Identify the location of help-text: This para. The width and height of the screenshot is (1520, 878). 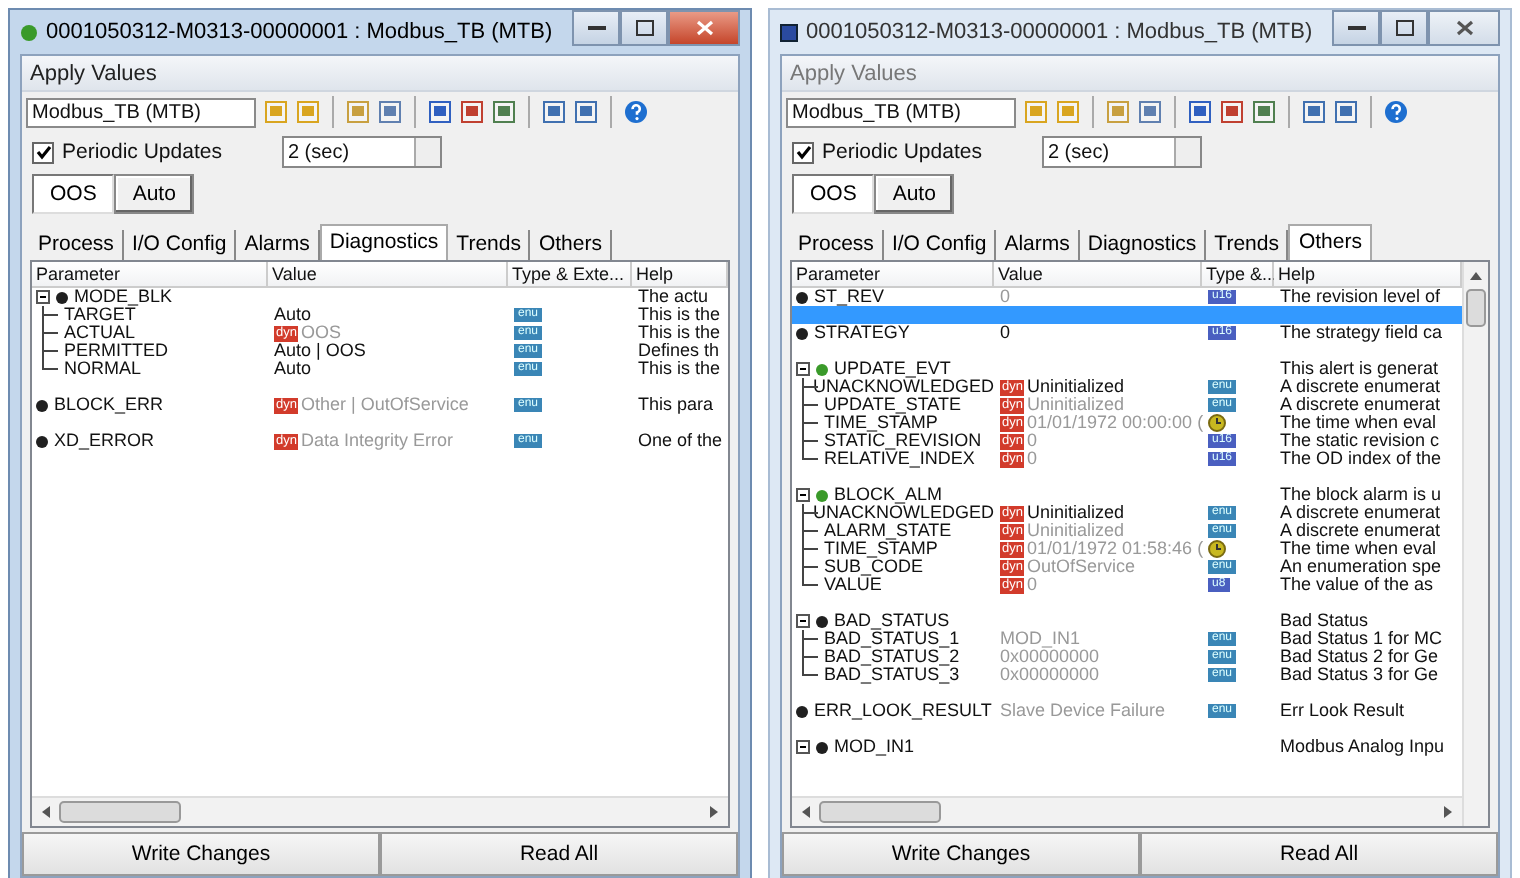
(676, 405).